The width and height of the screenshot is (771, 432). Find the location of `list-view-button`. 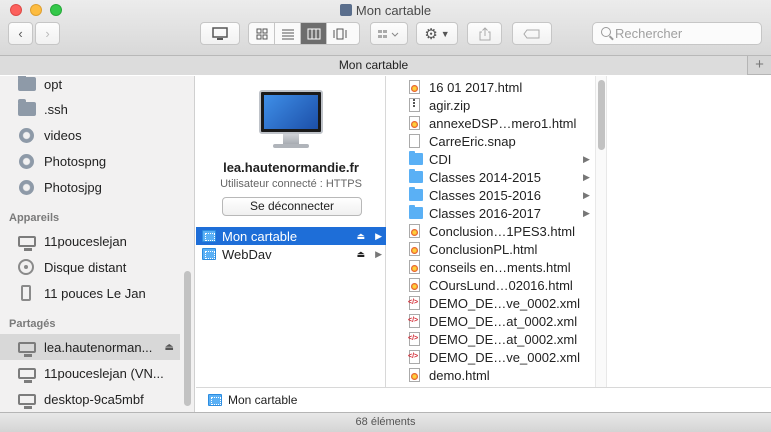

list-view-button is located at coordinates (288, 33).